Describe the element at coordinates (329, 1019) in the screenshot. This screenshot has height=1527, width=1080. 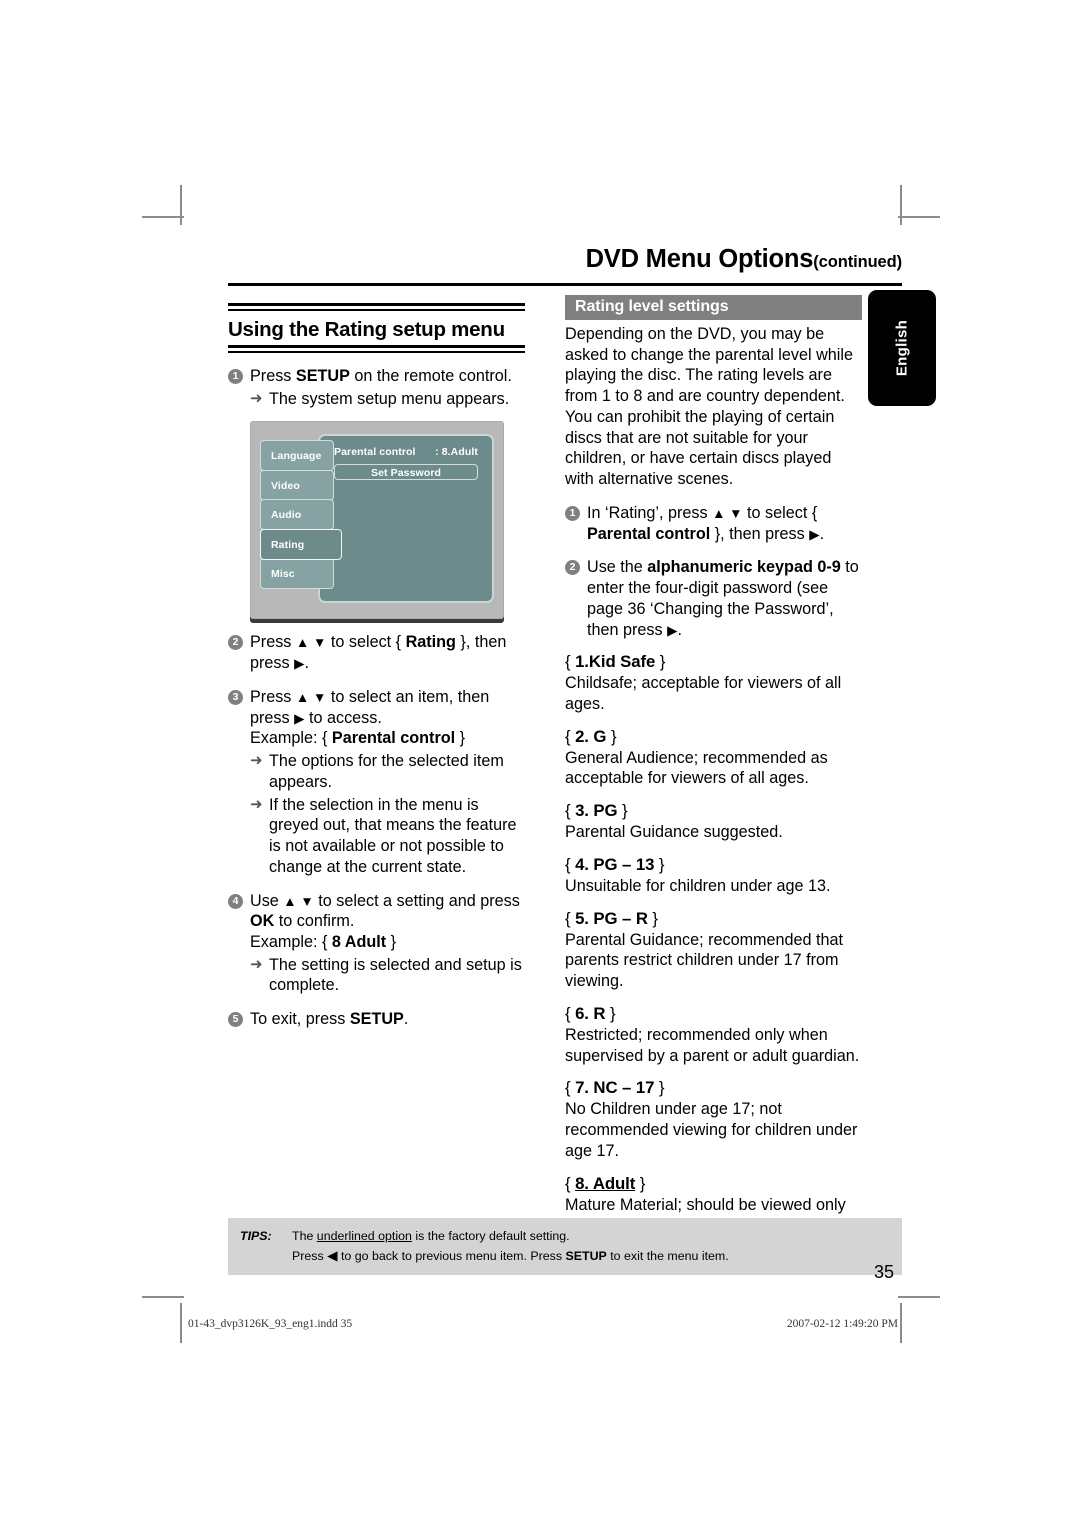
I see `step-text: To exit, press SETUP.` at that location.